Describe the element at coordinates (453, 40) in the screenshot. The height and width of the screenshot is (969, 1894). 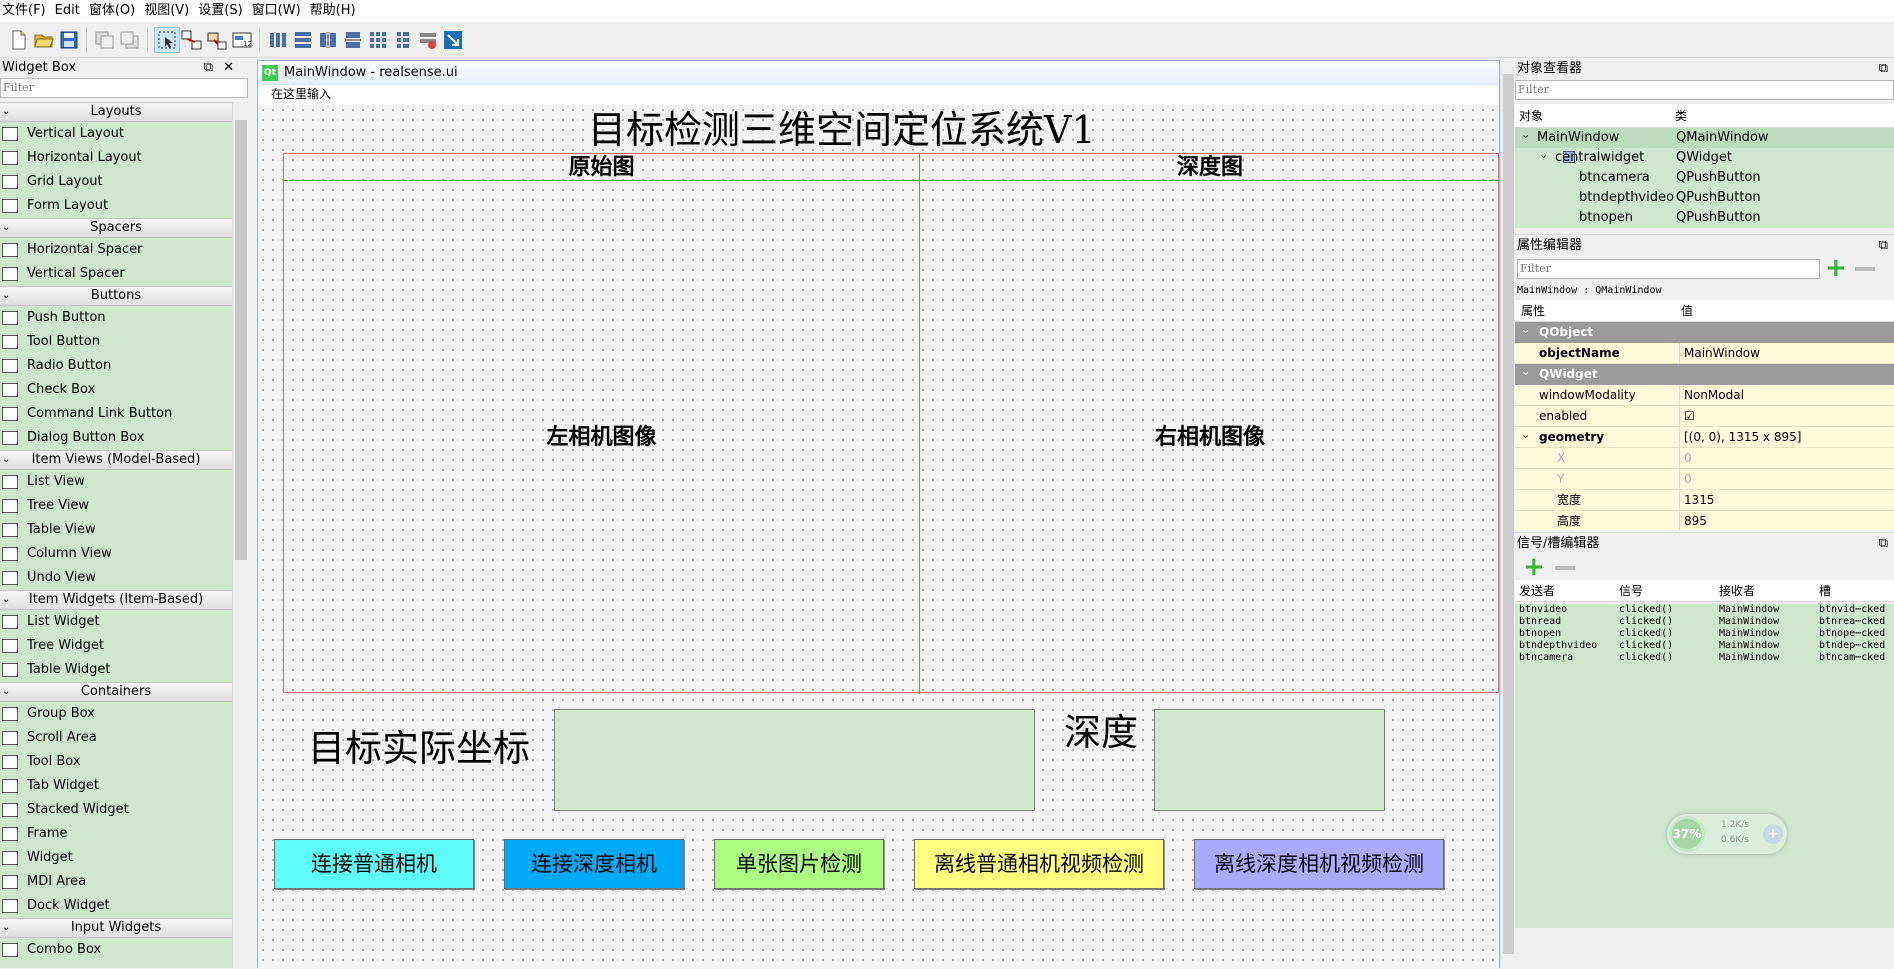
I see `adjust-size-icon` at that location.